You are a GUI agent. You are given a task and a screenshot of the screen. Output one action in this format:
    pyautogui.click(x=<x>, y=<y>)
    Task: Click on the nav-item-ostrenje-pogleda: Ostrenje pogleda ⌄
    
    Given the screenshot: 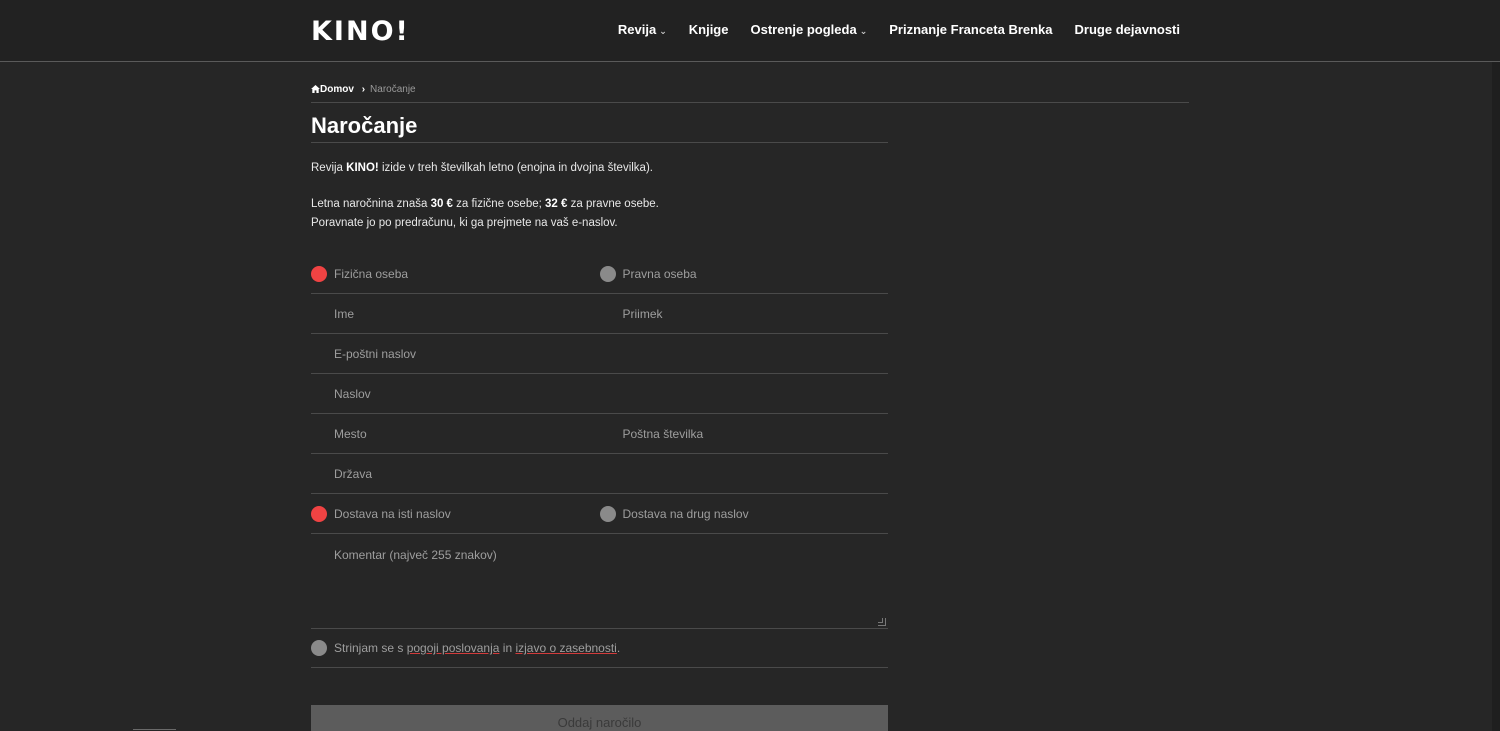 What is the action you would take?
    pyautogui.click(x=808, y=30)
    